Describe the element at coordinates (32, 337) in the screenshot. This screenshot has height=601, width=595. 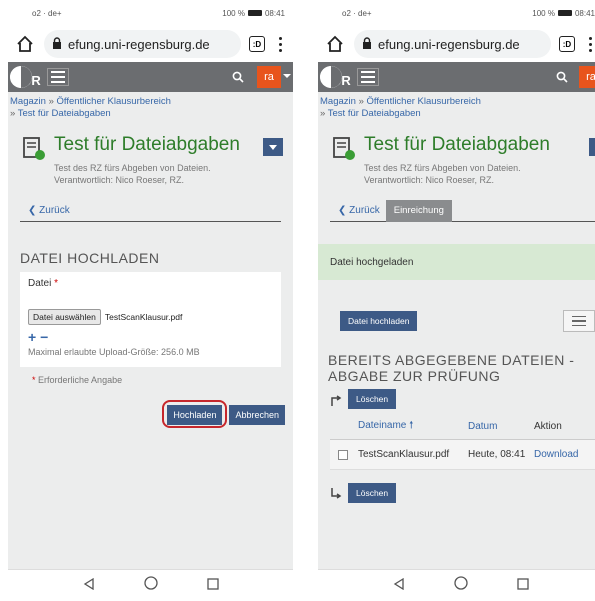
I see `add-file-icon: +` at that location.